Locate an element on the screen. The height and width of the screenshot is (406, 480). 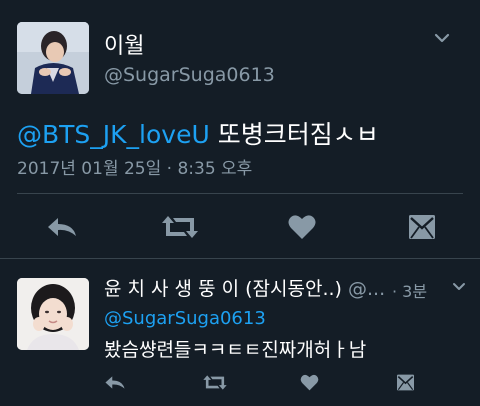
tweet-text: @BTS_JK_loveU 또병크터짐ㅅㅂ is located at coordinates (198, 133).